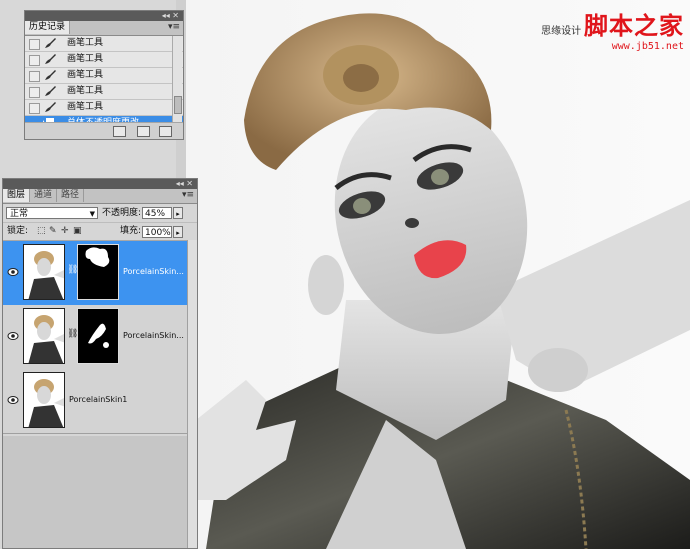 Image resolution: width=690 pixels, height=549 pixels. What do you see at coordinates (178, 105) in the screenshot?
I see `scrollbar-thumb` at bounding box center [178, 105].